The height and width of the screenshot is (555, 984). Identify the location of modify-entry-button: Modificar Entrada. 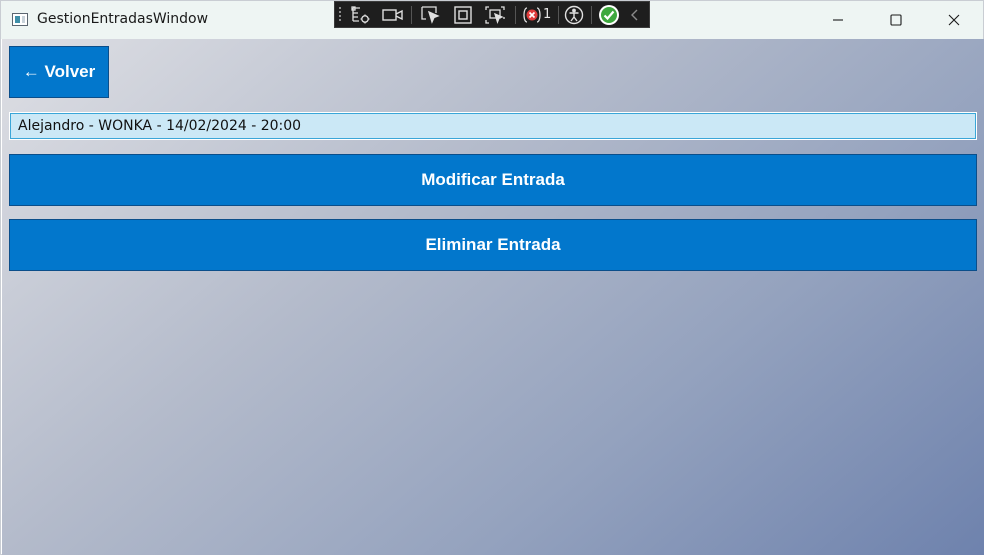
(493, 180).